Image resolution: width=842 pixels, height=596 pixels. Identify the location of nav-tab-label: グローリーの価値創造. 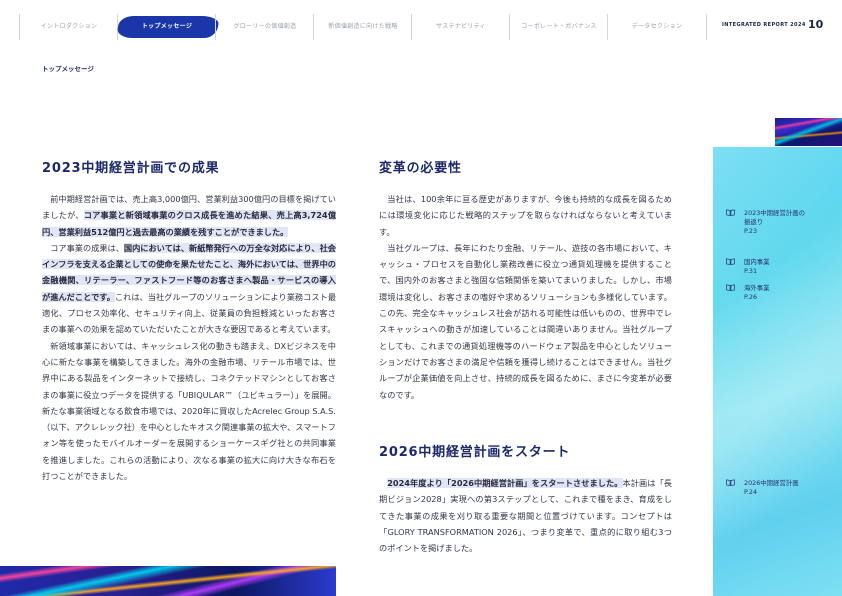
(265, 26).